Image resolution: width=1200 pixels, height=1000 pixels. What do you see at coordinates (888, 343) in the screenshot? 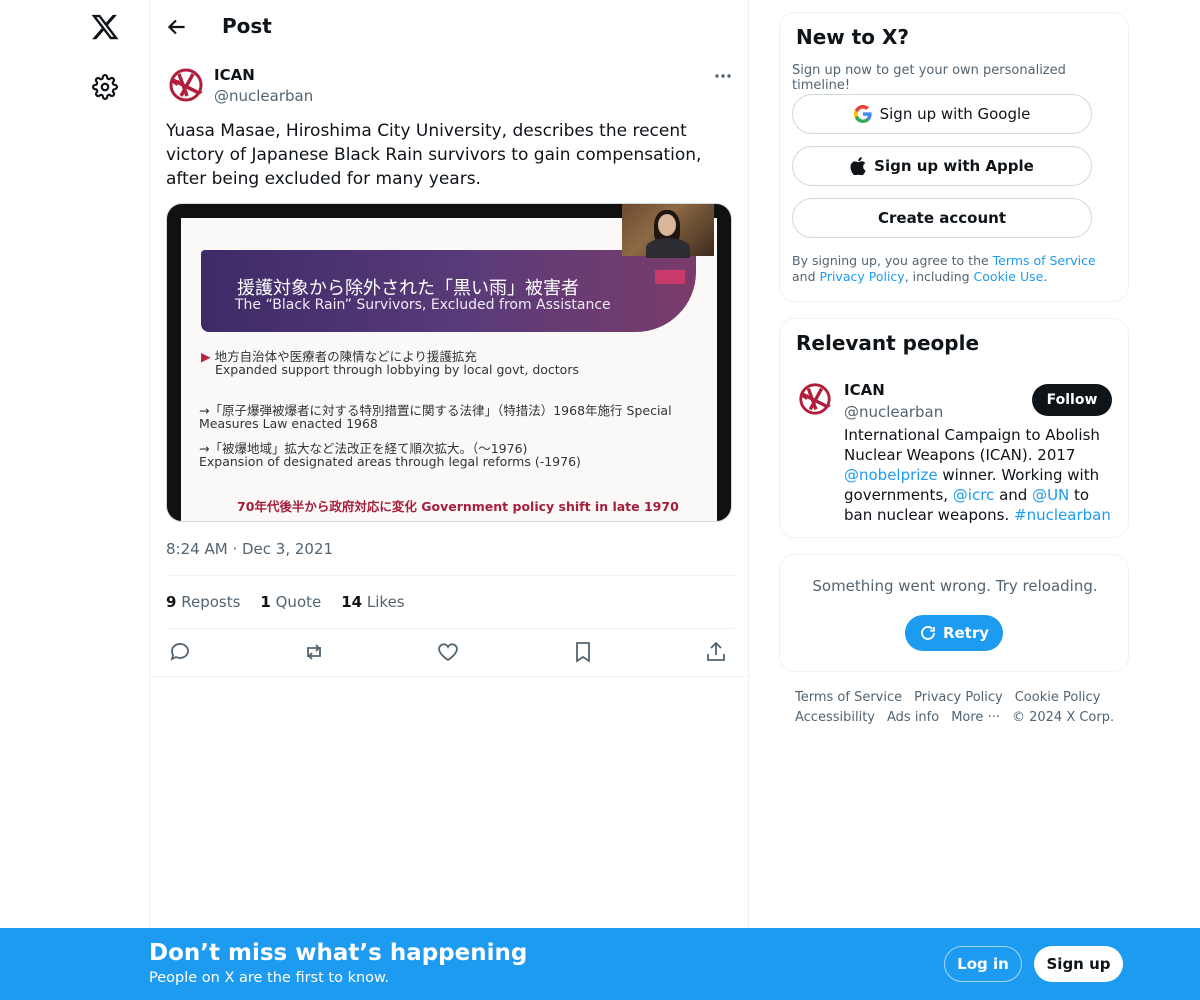
I see `relevant-people-title: Relevant people` at bounding box center [888, 343].